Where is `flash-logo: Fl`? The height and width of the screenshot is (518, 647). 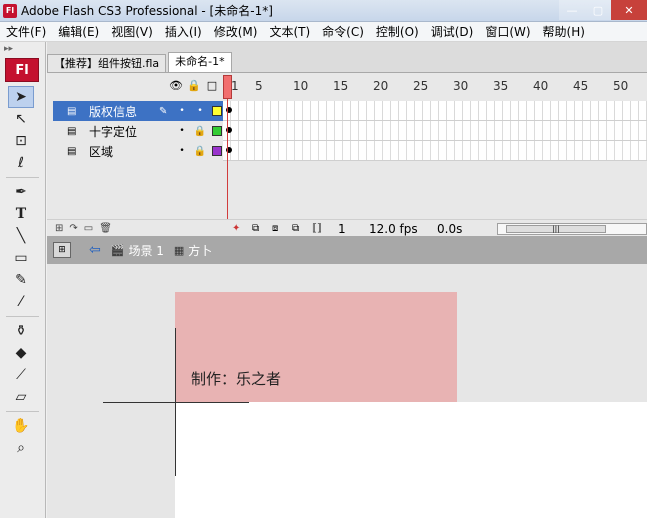 flash-logo: Fl is located at coordinates (22, 70).